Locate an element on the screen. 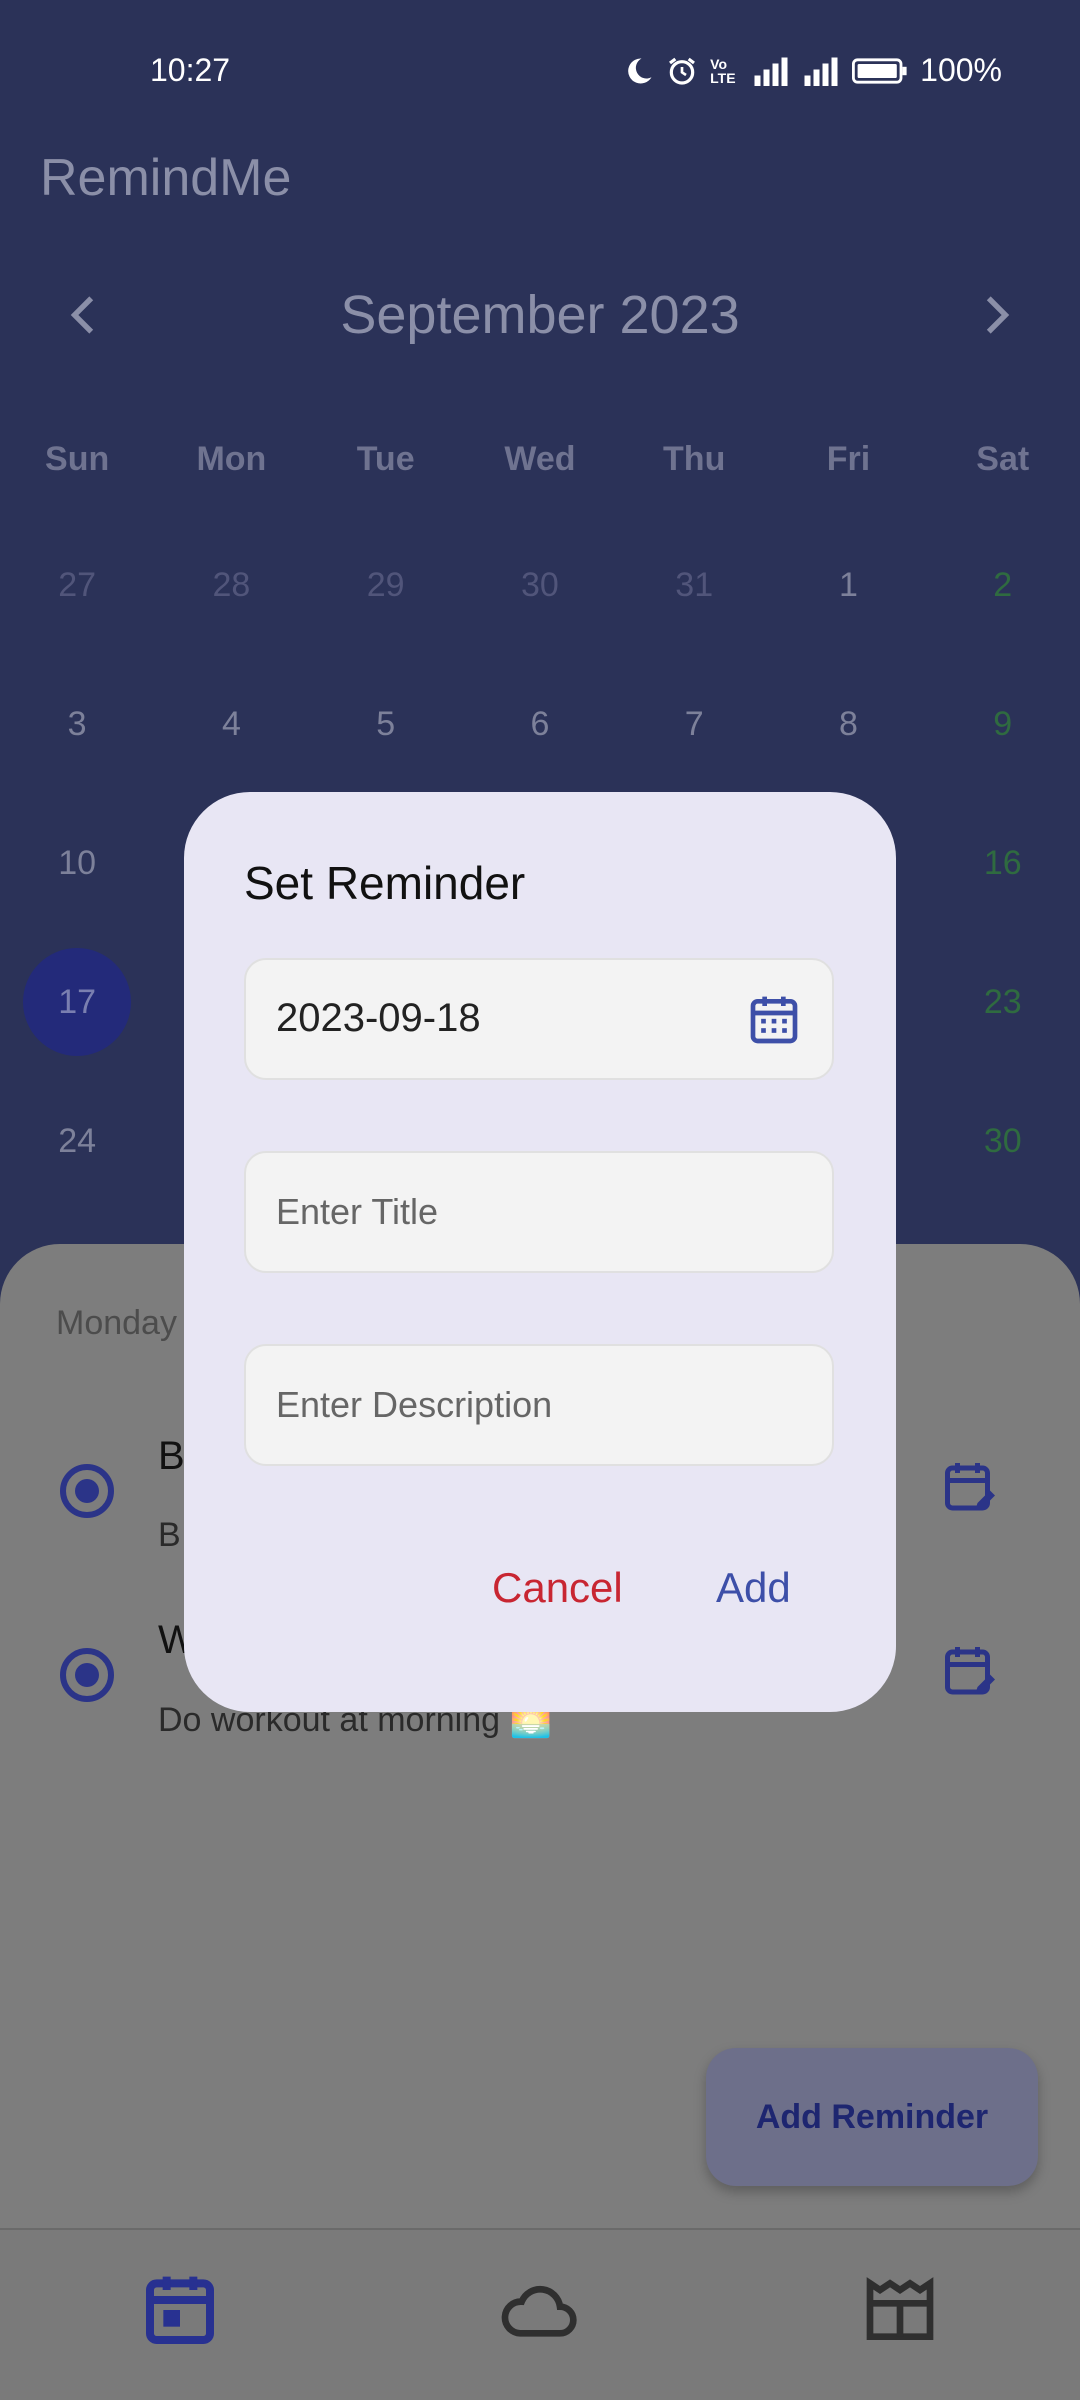 The width and height of the screenshot is (1080, 2400). calendar-day: 31 is located at coordinates (694, 599).